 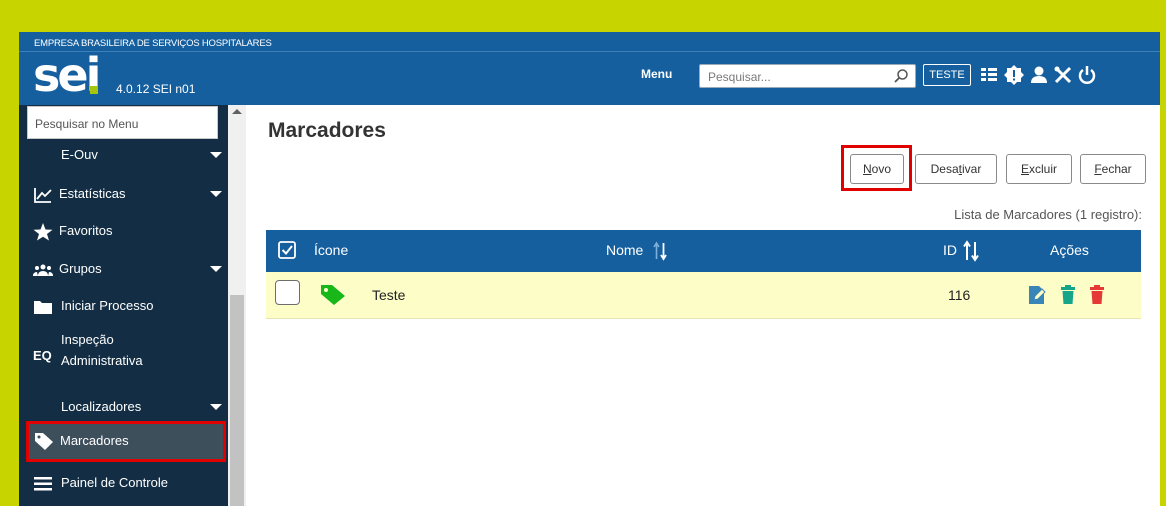 What do you see at coordinates (287, 250) in the screenshot?
I see `select-all-checkbox-icon` at bounding box center [287, 250].